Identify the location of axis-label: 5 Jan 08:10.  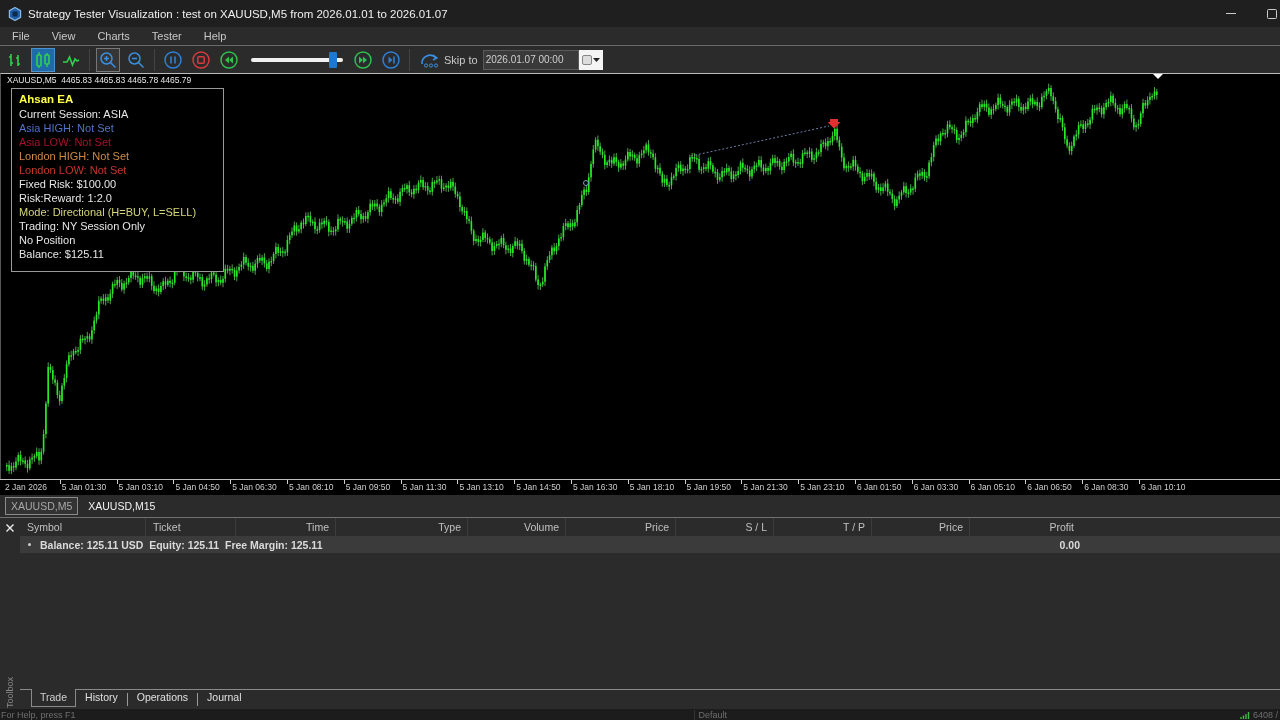
(315, 487).